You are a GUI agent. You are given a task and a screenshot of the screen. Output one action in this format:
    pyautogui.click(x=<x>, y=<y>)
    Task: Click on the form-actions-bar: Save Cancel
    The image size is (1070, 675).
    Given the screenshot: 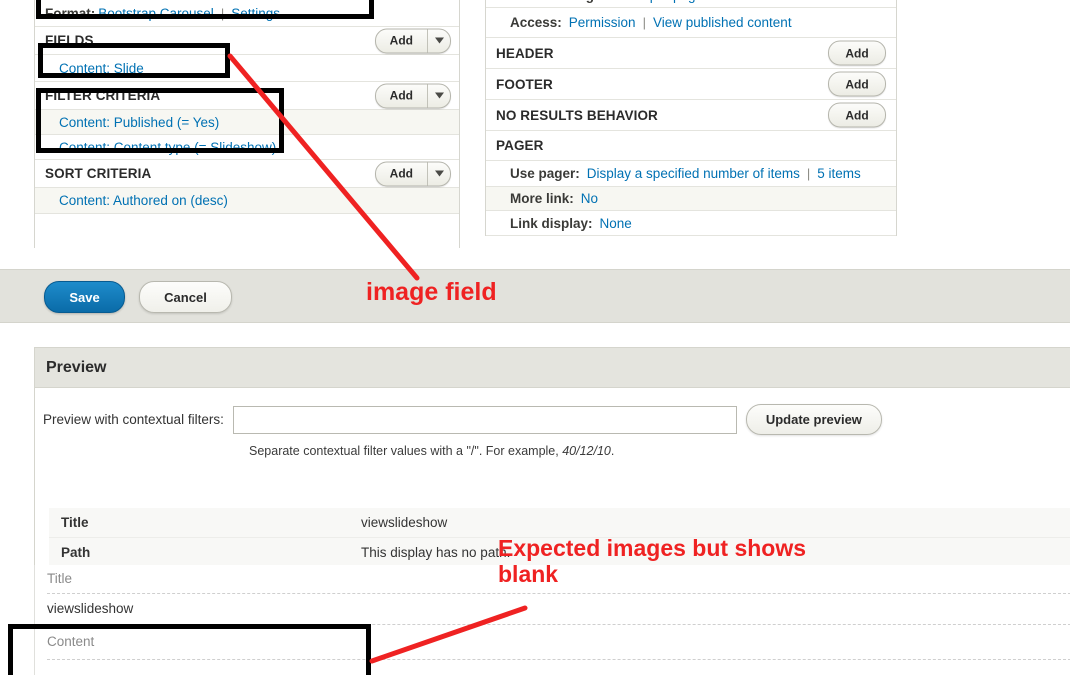 What is the action you would take?
    pyautogui.click(x=535, y=296)
    